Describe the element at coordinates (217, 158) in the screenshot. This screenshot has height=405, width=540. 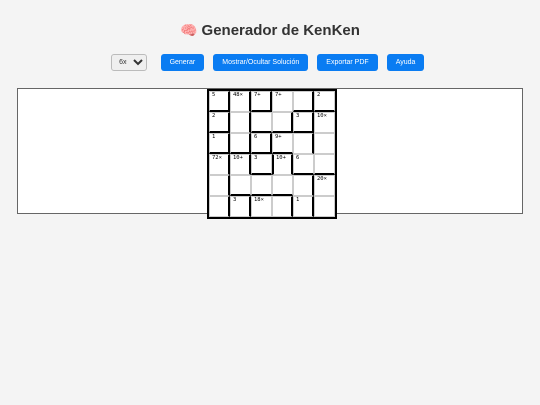
I see `cage-clue: 72×` at that location.